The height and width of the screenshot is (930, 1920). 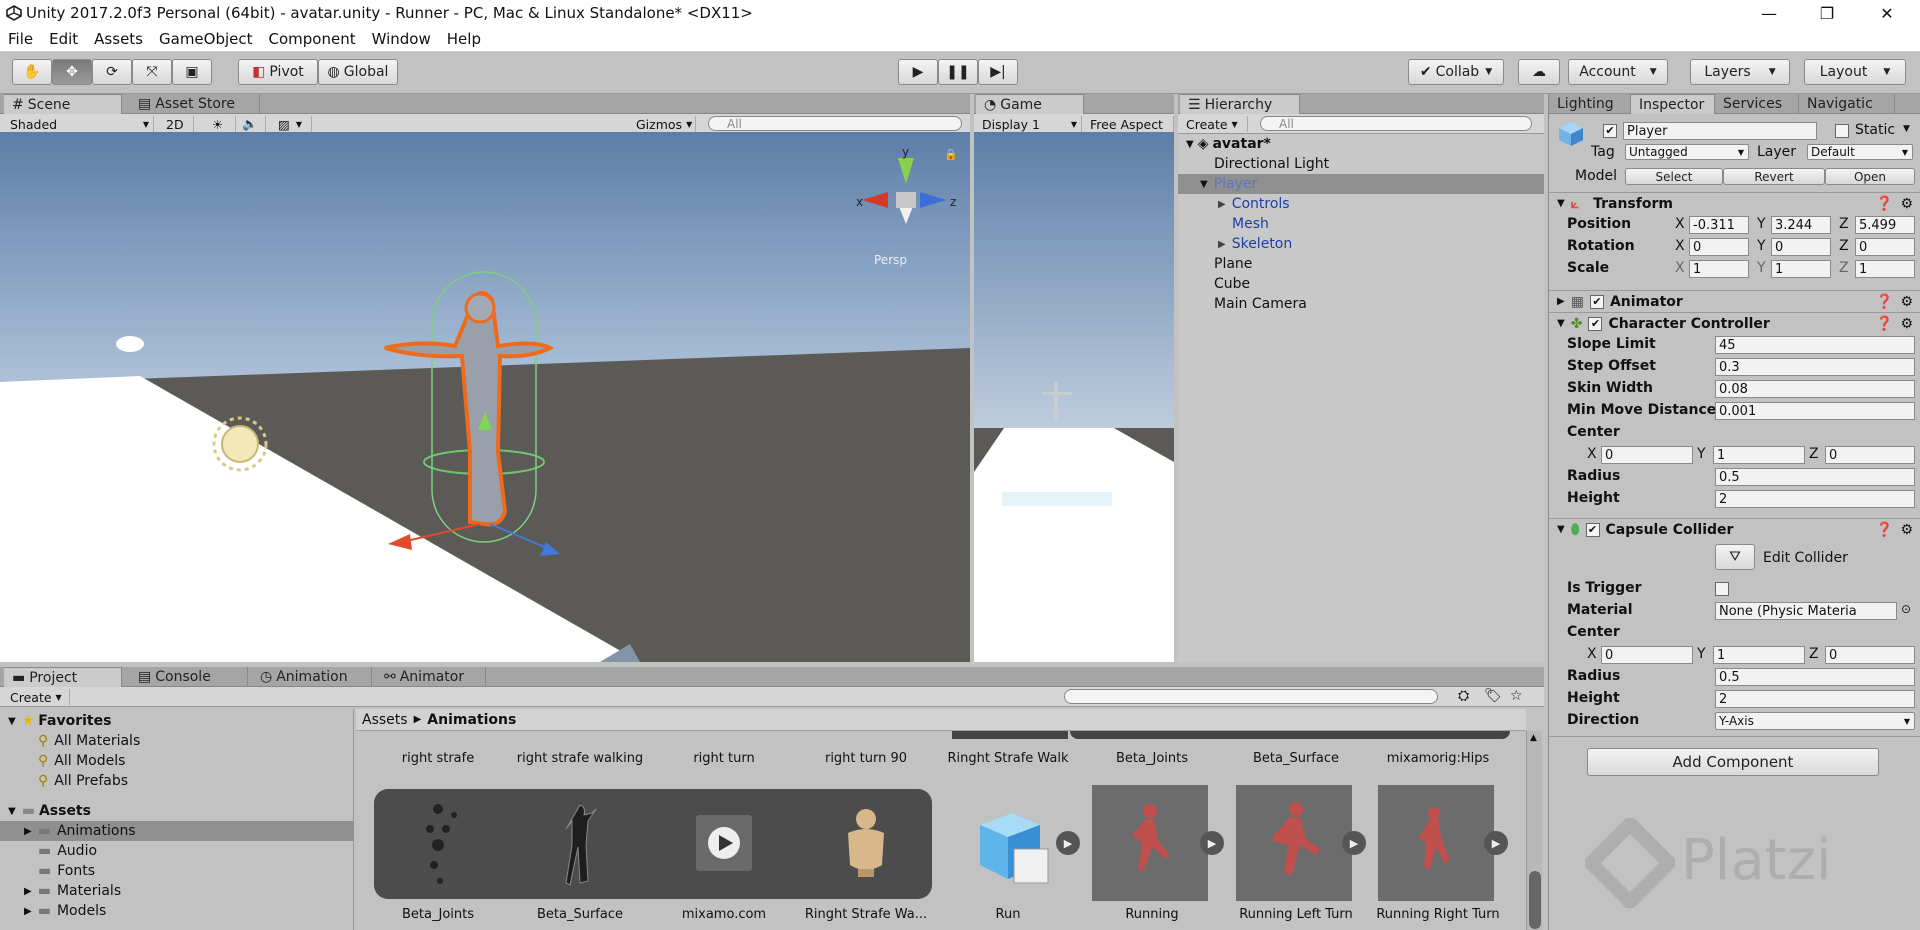 What do you see at coordinates (438, 758) in the screenshot?
I see `asset-caption: right strafe` at bounding box center [438, 758].